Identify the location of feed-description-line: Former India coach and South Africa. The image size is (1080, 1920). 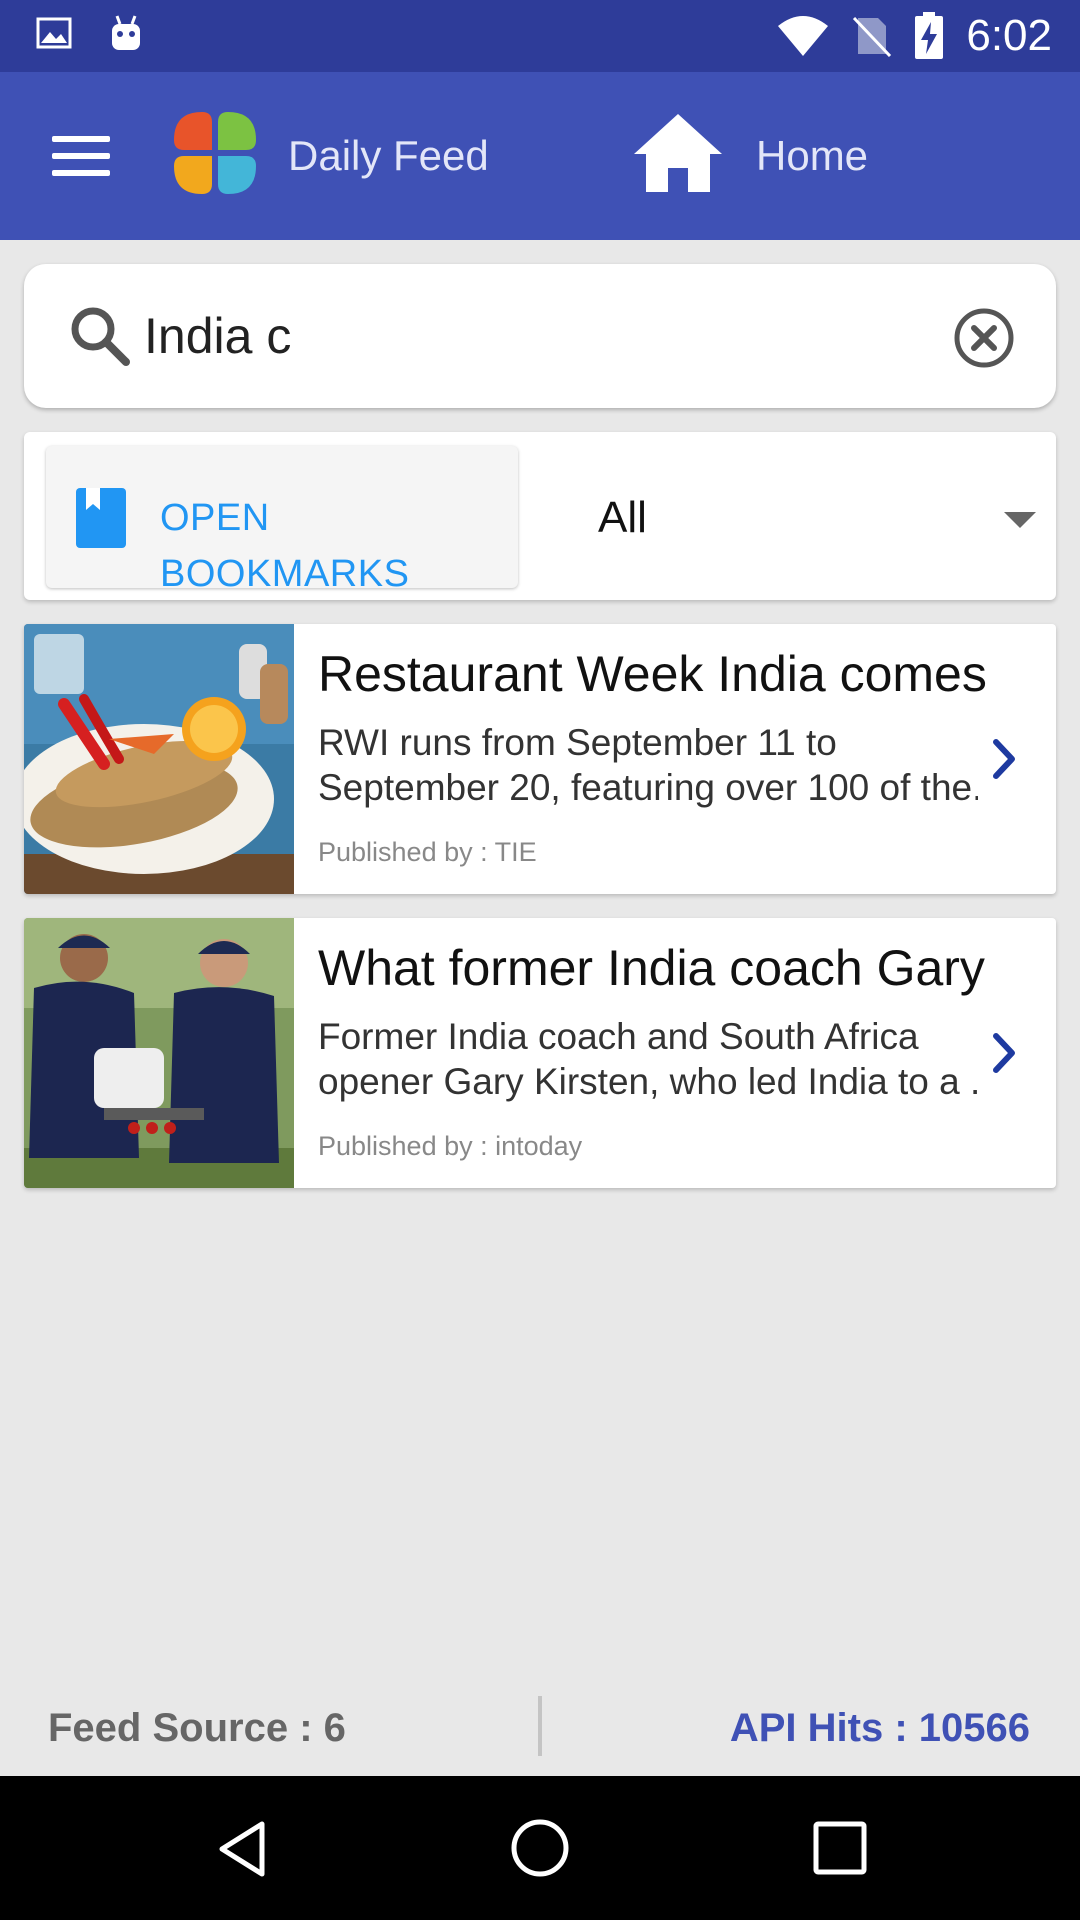
(618, 1036).